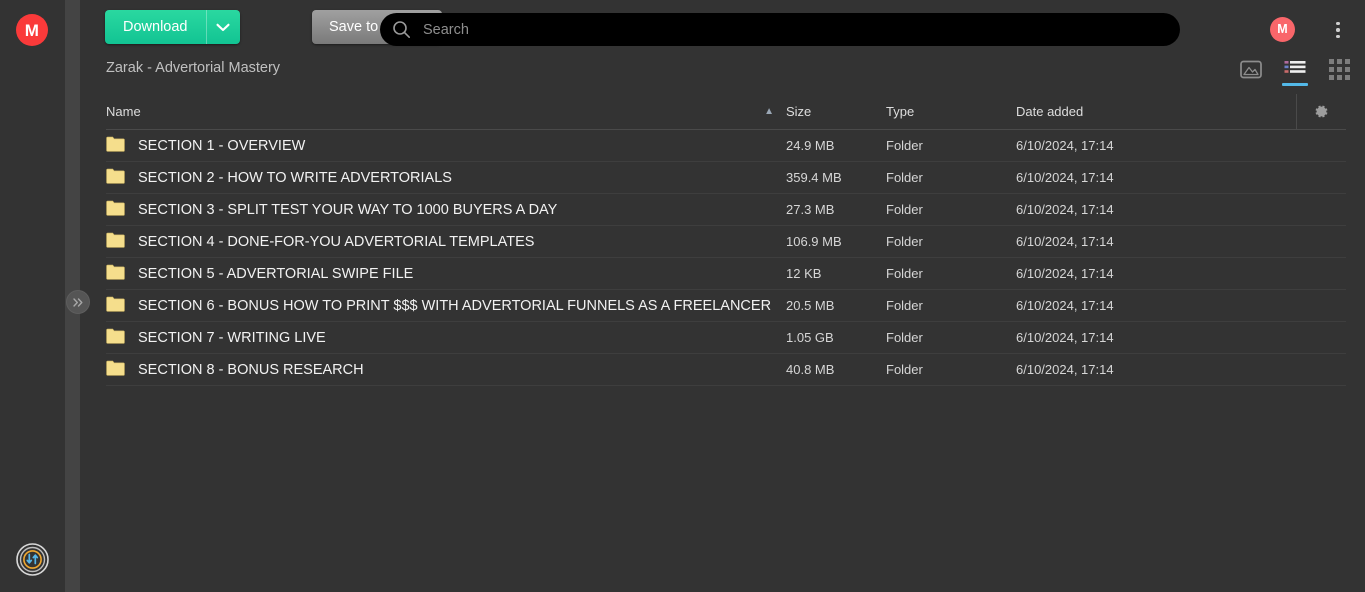  I want to click on transfer-arrows-icon, so click(32, 559).